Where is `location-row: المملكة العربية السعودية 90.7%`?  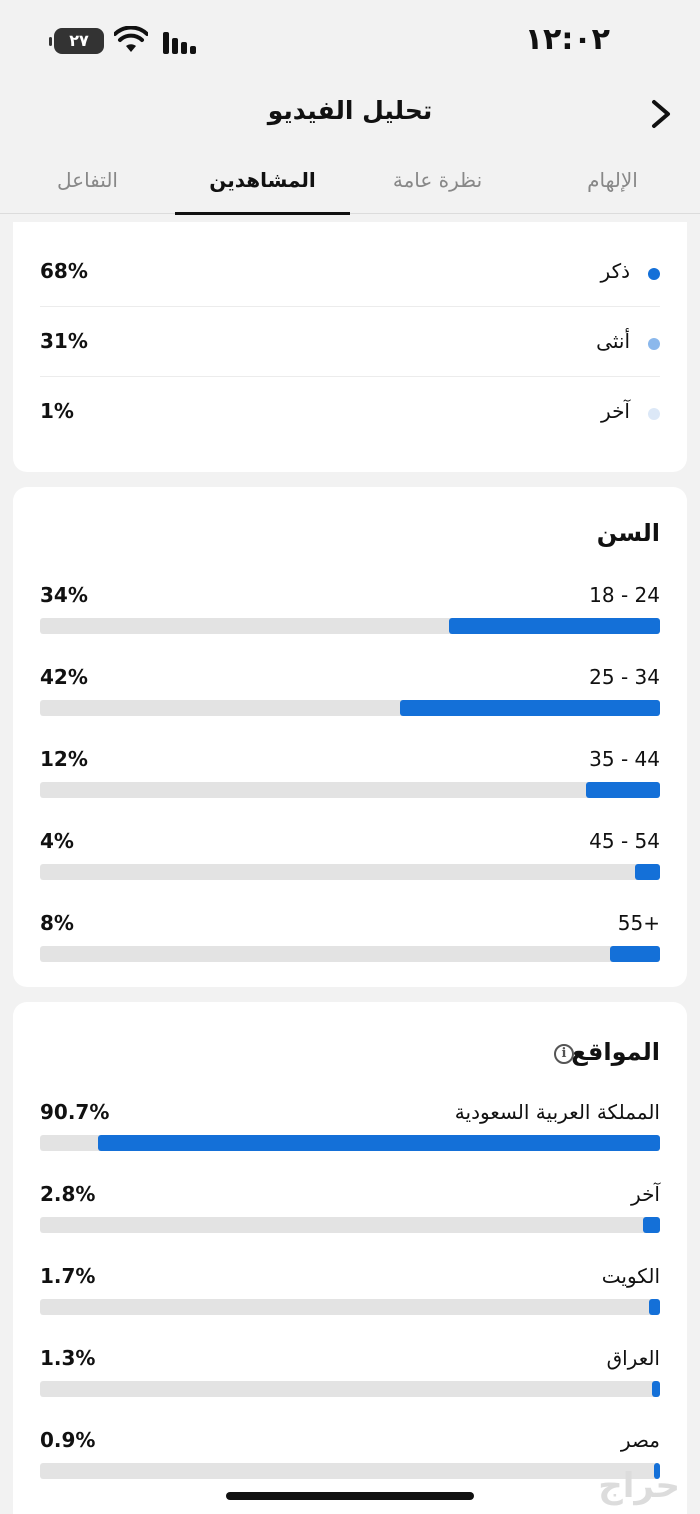 location-row: المملكة العربية السعودية 90.7% is located at coordinates (350, 1130).